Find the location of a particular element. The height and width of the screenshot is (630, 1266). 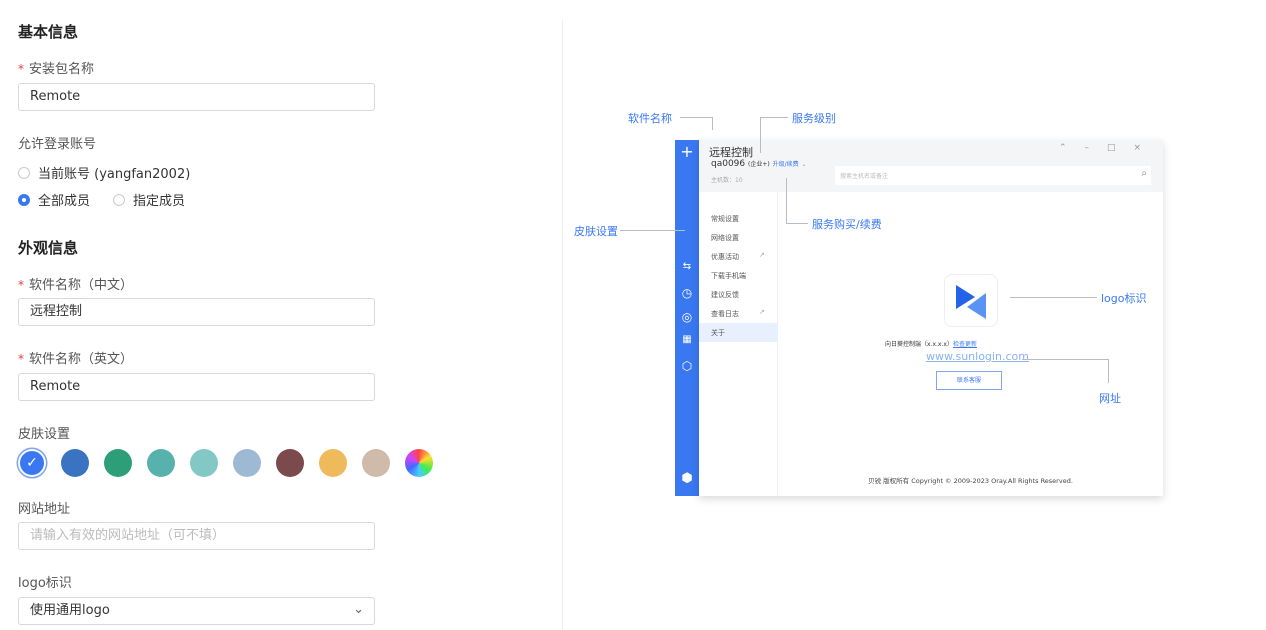

preview-version: 向日葵控制端（x.x.x.x）检查更新 is located at coordinates (931, 343).